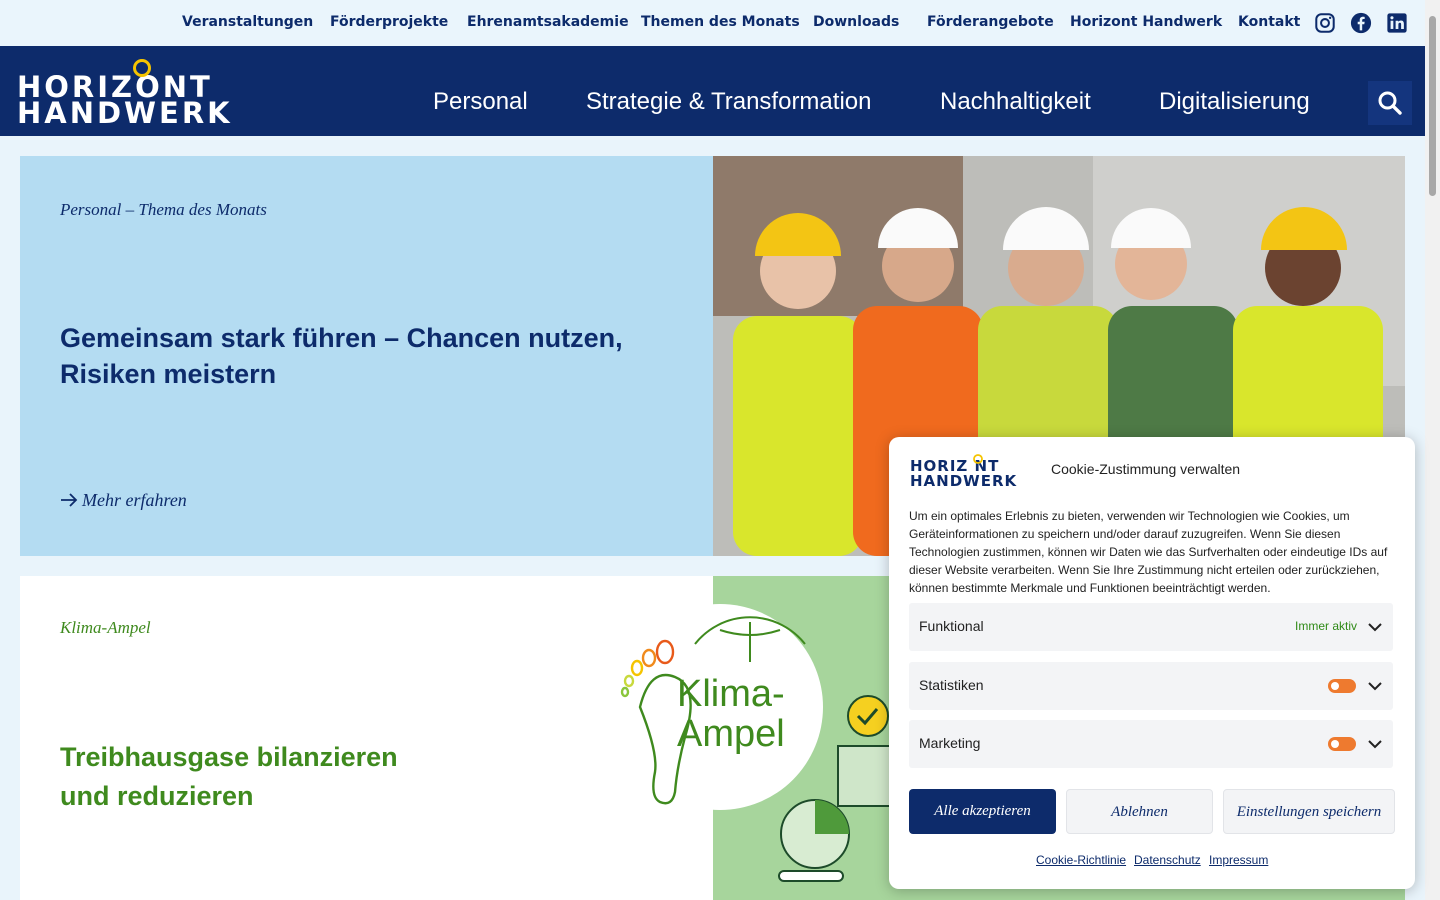 The width and height of the screenshot is (1440, 900). I want to click on utility-link-downloads: Downloads, so click(856, 22).